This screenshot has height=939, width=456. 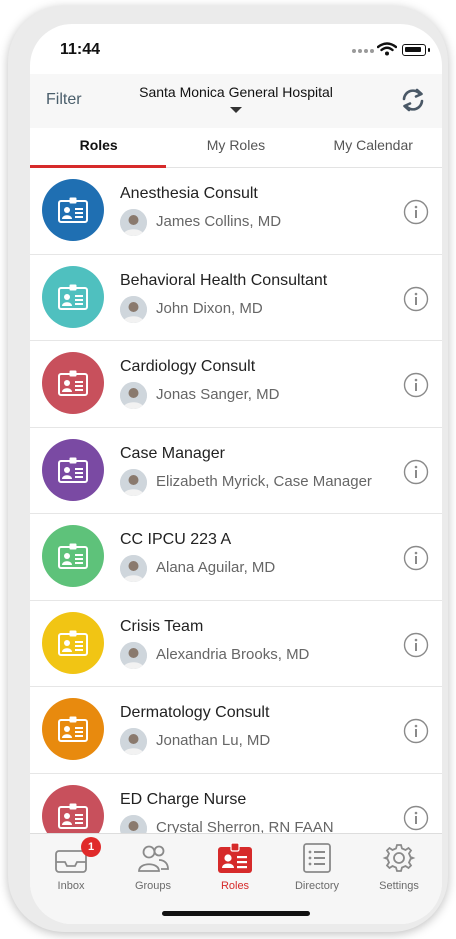 What do you see at coordinates (236, 557) in the screenshot?
I see `role-list-item: CC IPCU 223 A Alana Aguilar, MD` at bounding box center [236, 557].